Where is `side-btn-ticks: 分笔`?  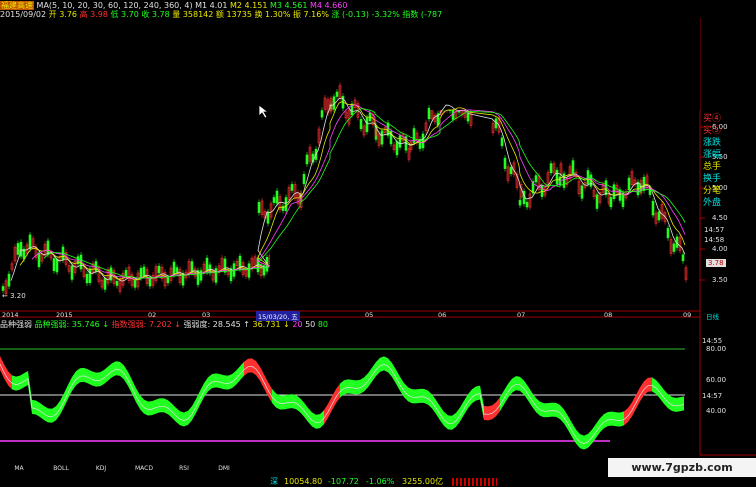
side-btn-ticks: 分笔 is located at coordinates (714, 191).